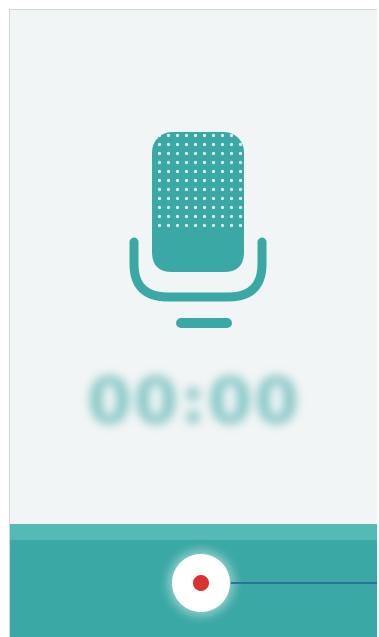  Describe the element at coordinates (194, 402) in the screenshot. I see `elapsed-time: 00:00` at that location.